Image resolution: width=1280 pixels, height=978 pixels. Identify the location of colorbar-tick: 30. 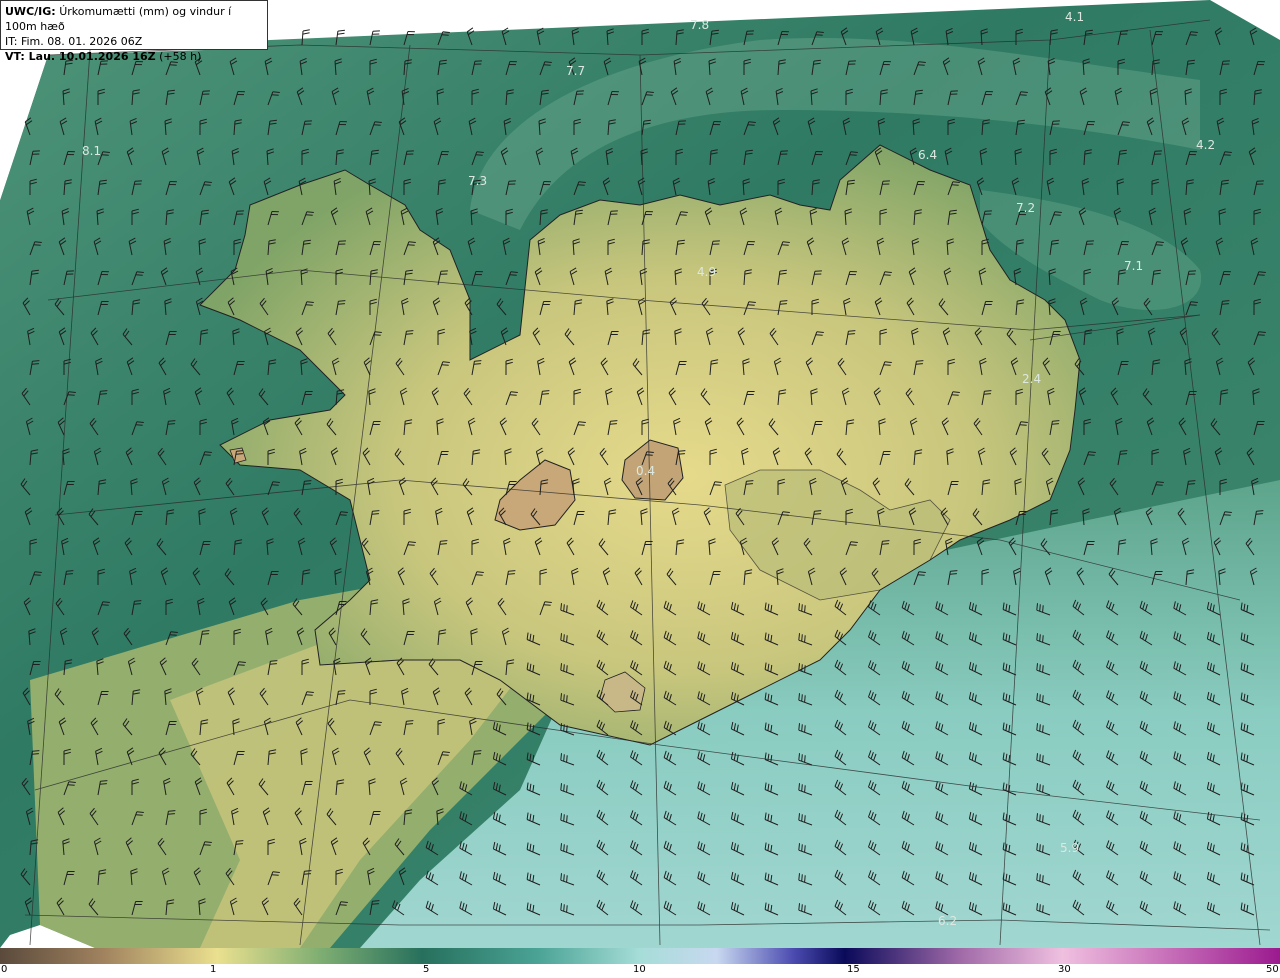
(1064, 969).